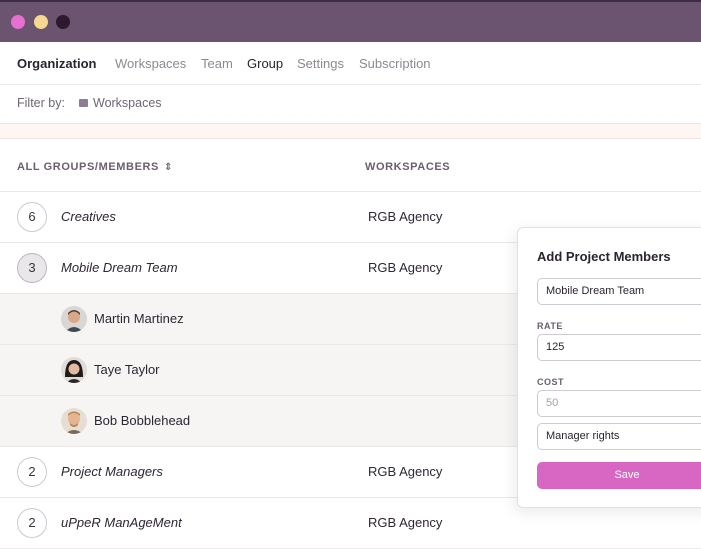  I want to click on nav-workspaces: Workspaces, so click(150, 63).